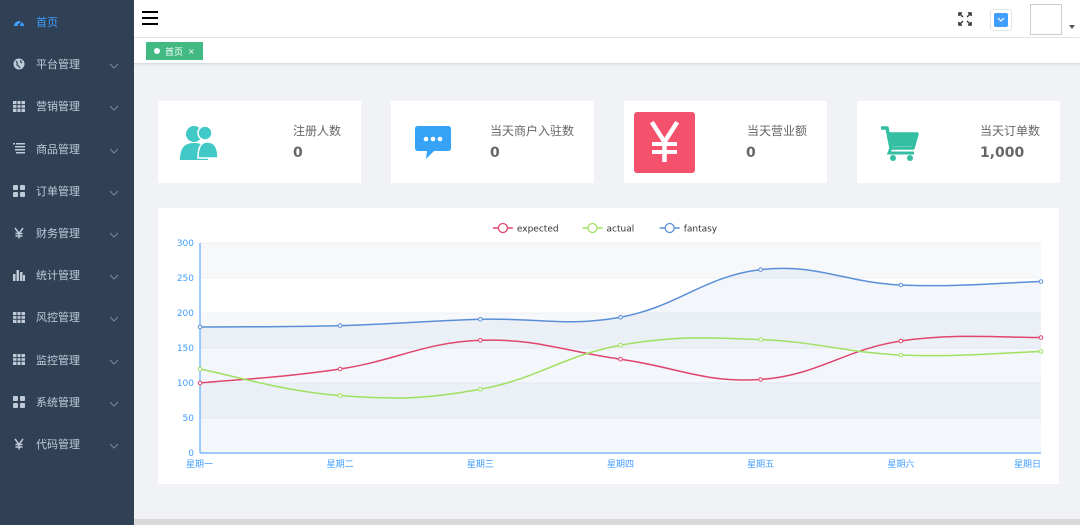  What do you see at coordinates (1072, 27) in the screenshot?
I see `caret-down-icon` at bounding box center [1072, 27].